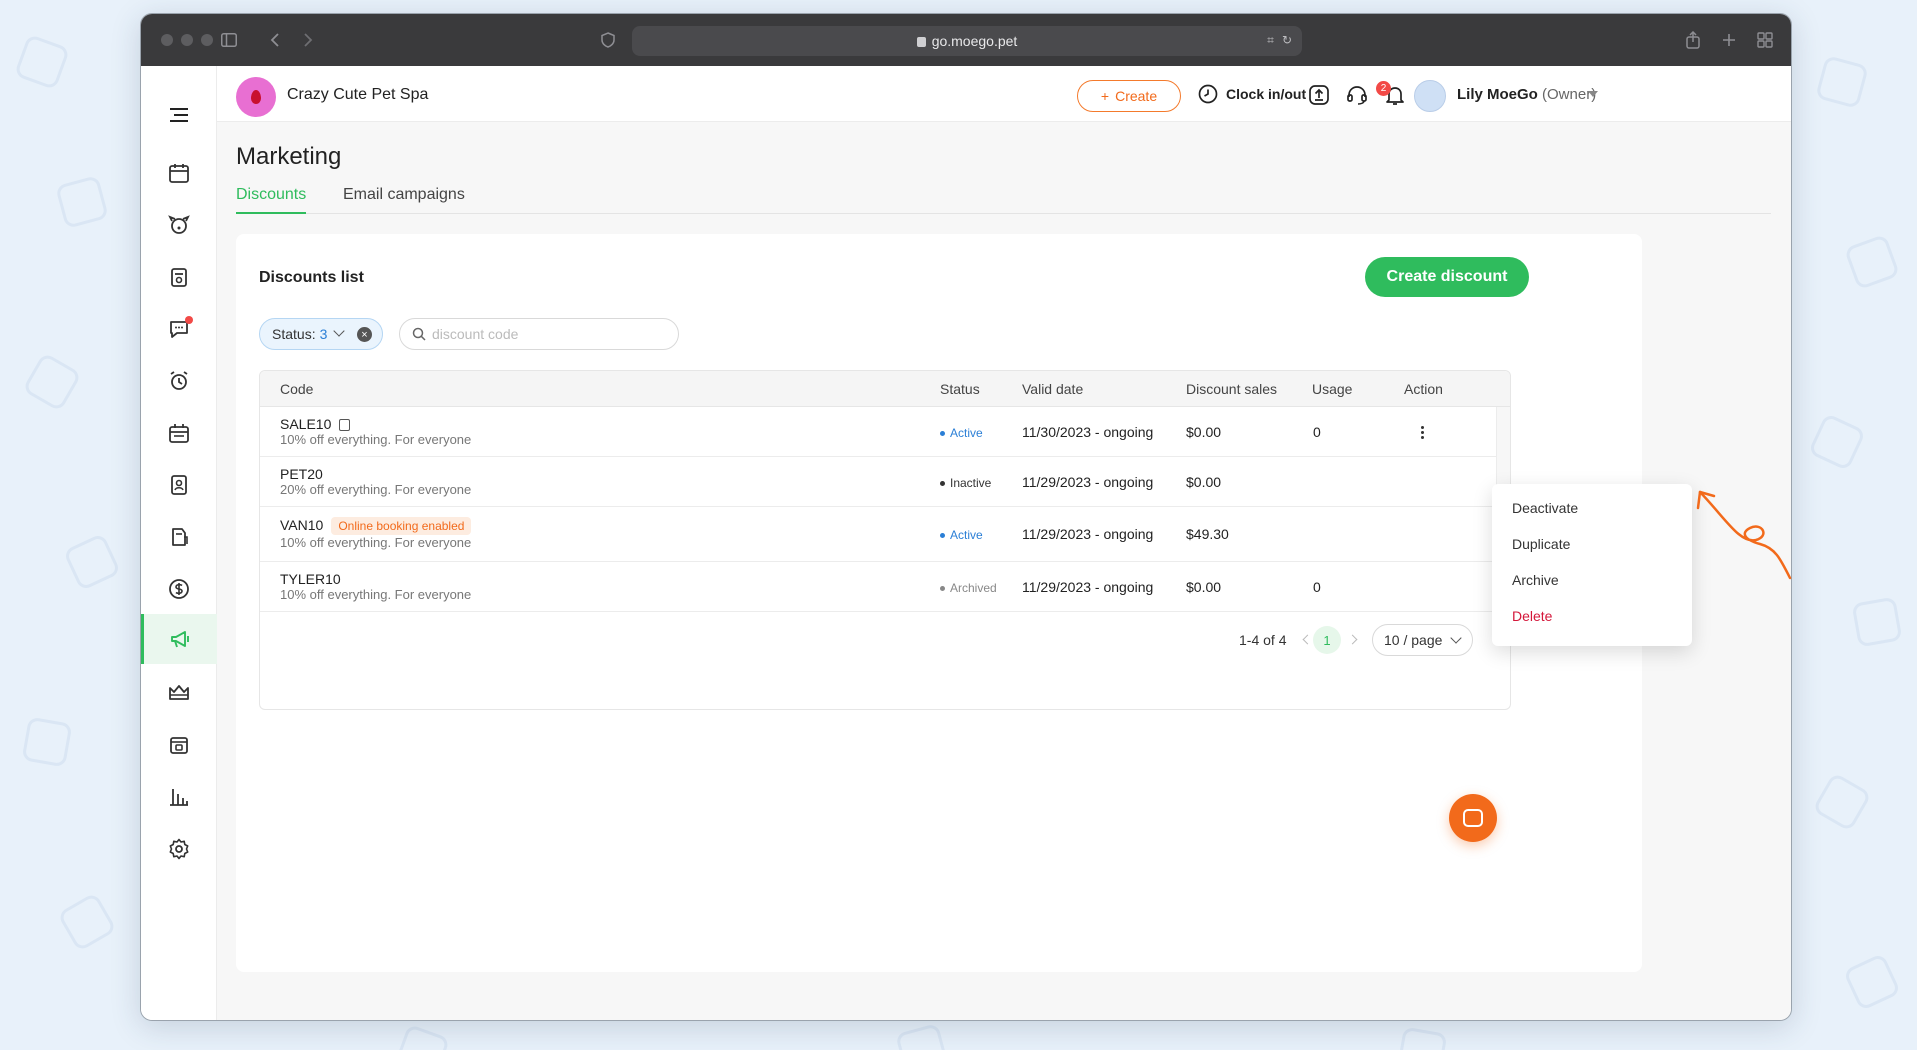 The height and width of the screenshot is (1050, 1917). I want to click on sidebar-item-reports, so click(179, 797).